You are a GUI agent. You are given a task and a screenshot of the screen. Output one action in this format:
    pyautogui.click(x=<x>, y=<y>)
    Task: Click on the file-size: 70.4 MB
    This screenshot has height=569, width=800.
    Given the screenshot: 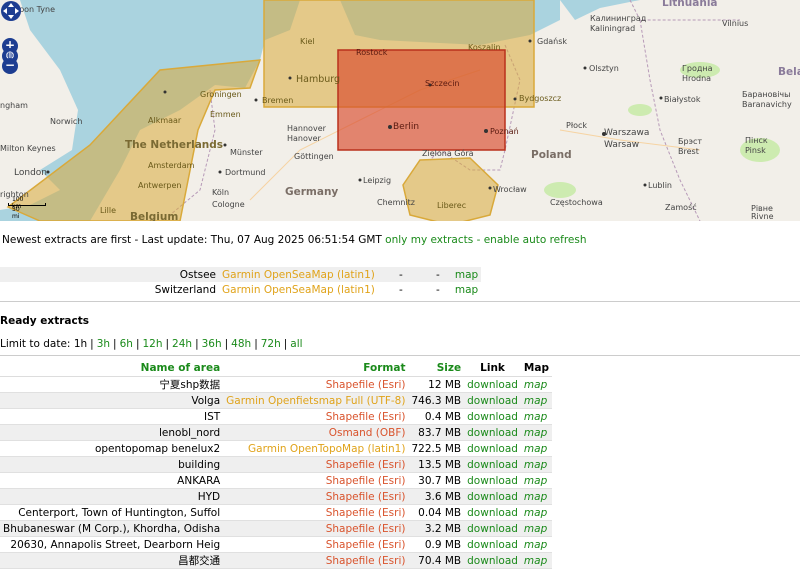 What is the action you would take?
    pyautogui.click(x=436, y=560)
    